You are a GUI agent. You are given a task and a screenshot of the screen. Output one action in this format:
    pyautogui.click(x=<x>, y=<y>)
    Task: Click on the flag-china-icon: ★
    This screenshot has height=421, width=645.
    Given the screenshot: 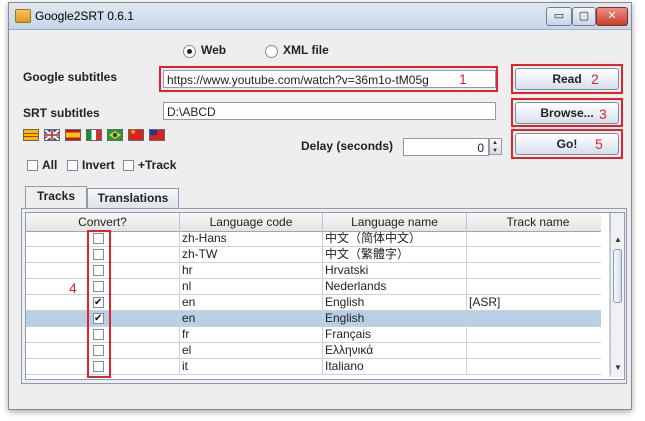 What is the action you would take?
    pyautogui.click(x=136, y=134)
    